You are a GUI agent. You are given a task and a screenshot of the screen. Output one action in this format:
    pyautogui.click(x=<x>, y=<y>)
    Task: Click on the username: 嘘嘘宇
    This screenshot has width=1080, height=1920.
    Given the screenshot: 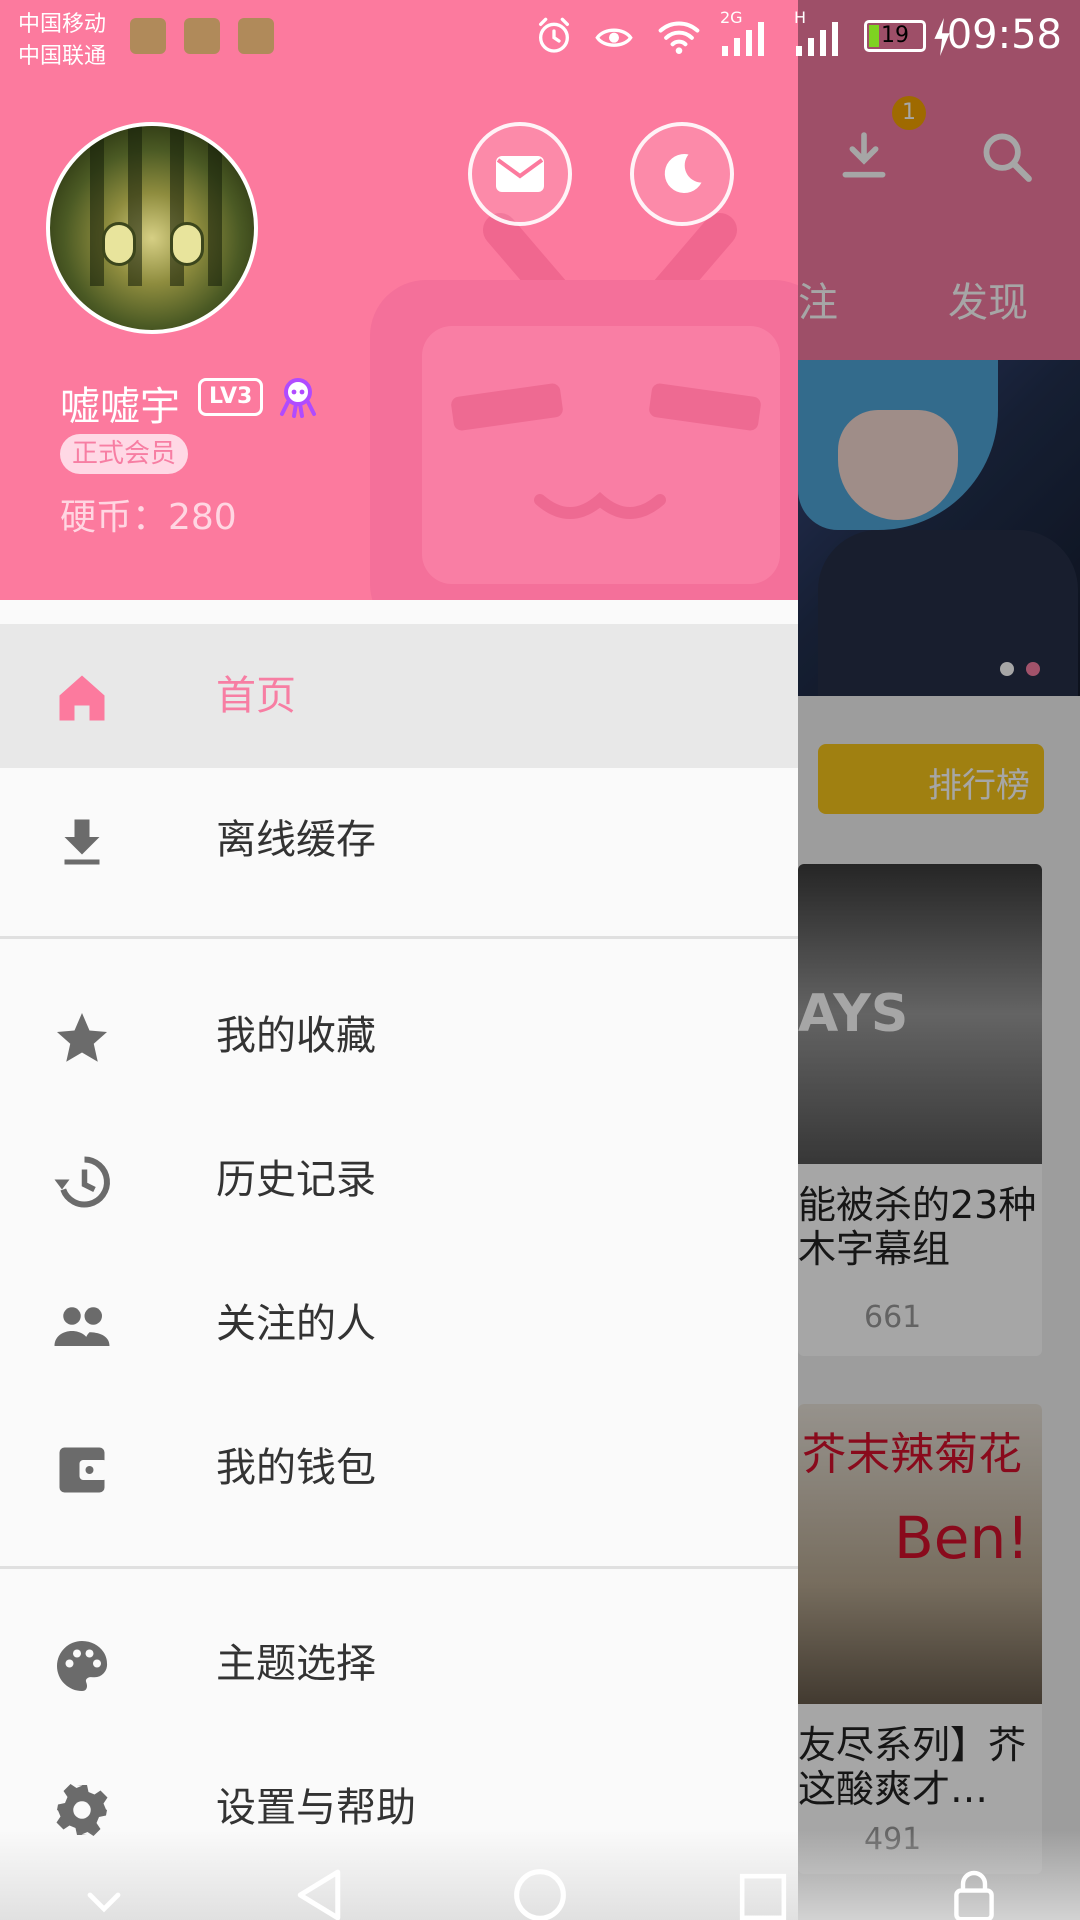 What is the action you would take?
    pyautogui.click(x=120, y=403)
    